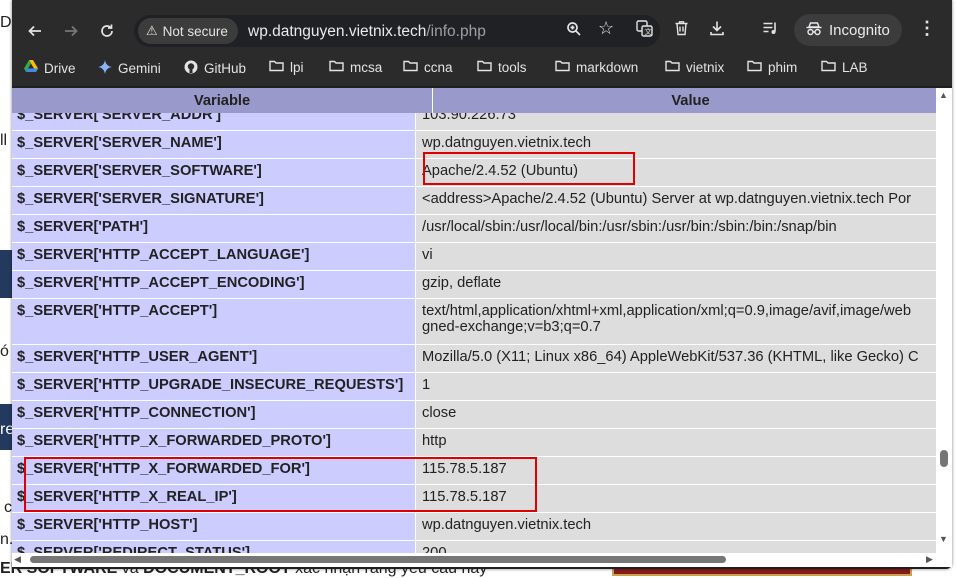  What do you see at coordinates (213, 498) in the screenshot?
I see `variable-name-cell: $_SERVER['HTTP_X_REAL_IP']` at bounding box center [213, 498].